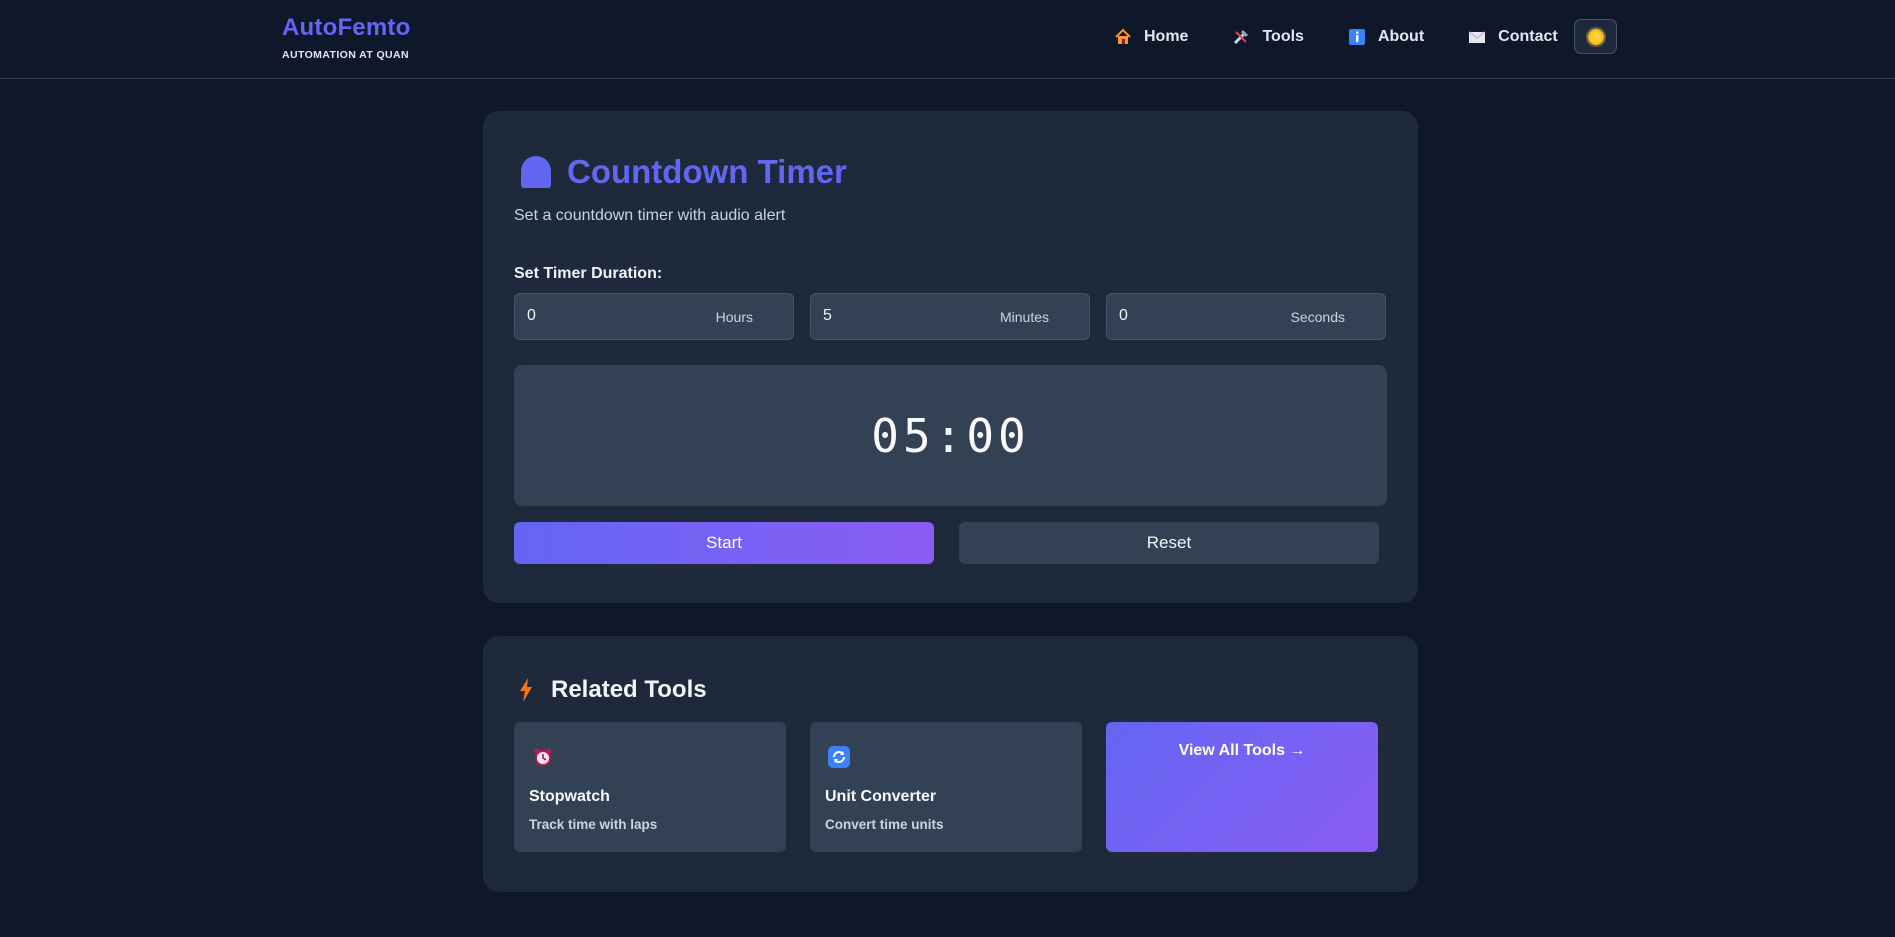 The width and height of the screenshot is (1895, 937). I want to click on timer-header: Countdown Timer, so click(684, 172).